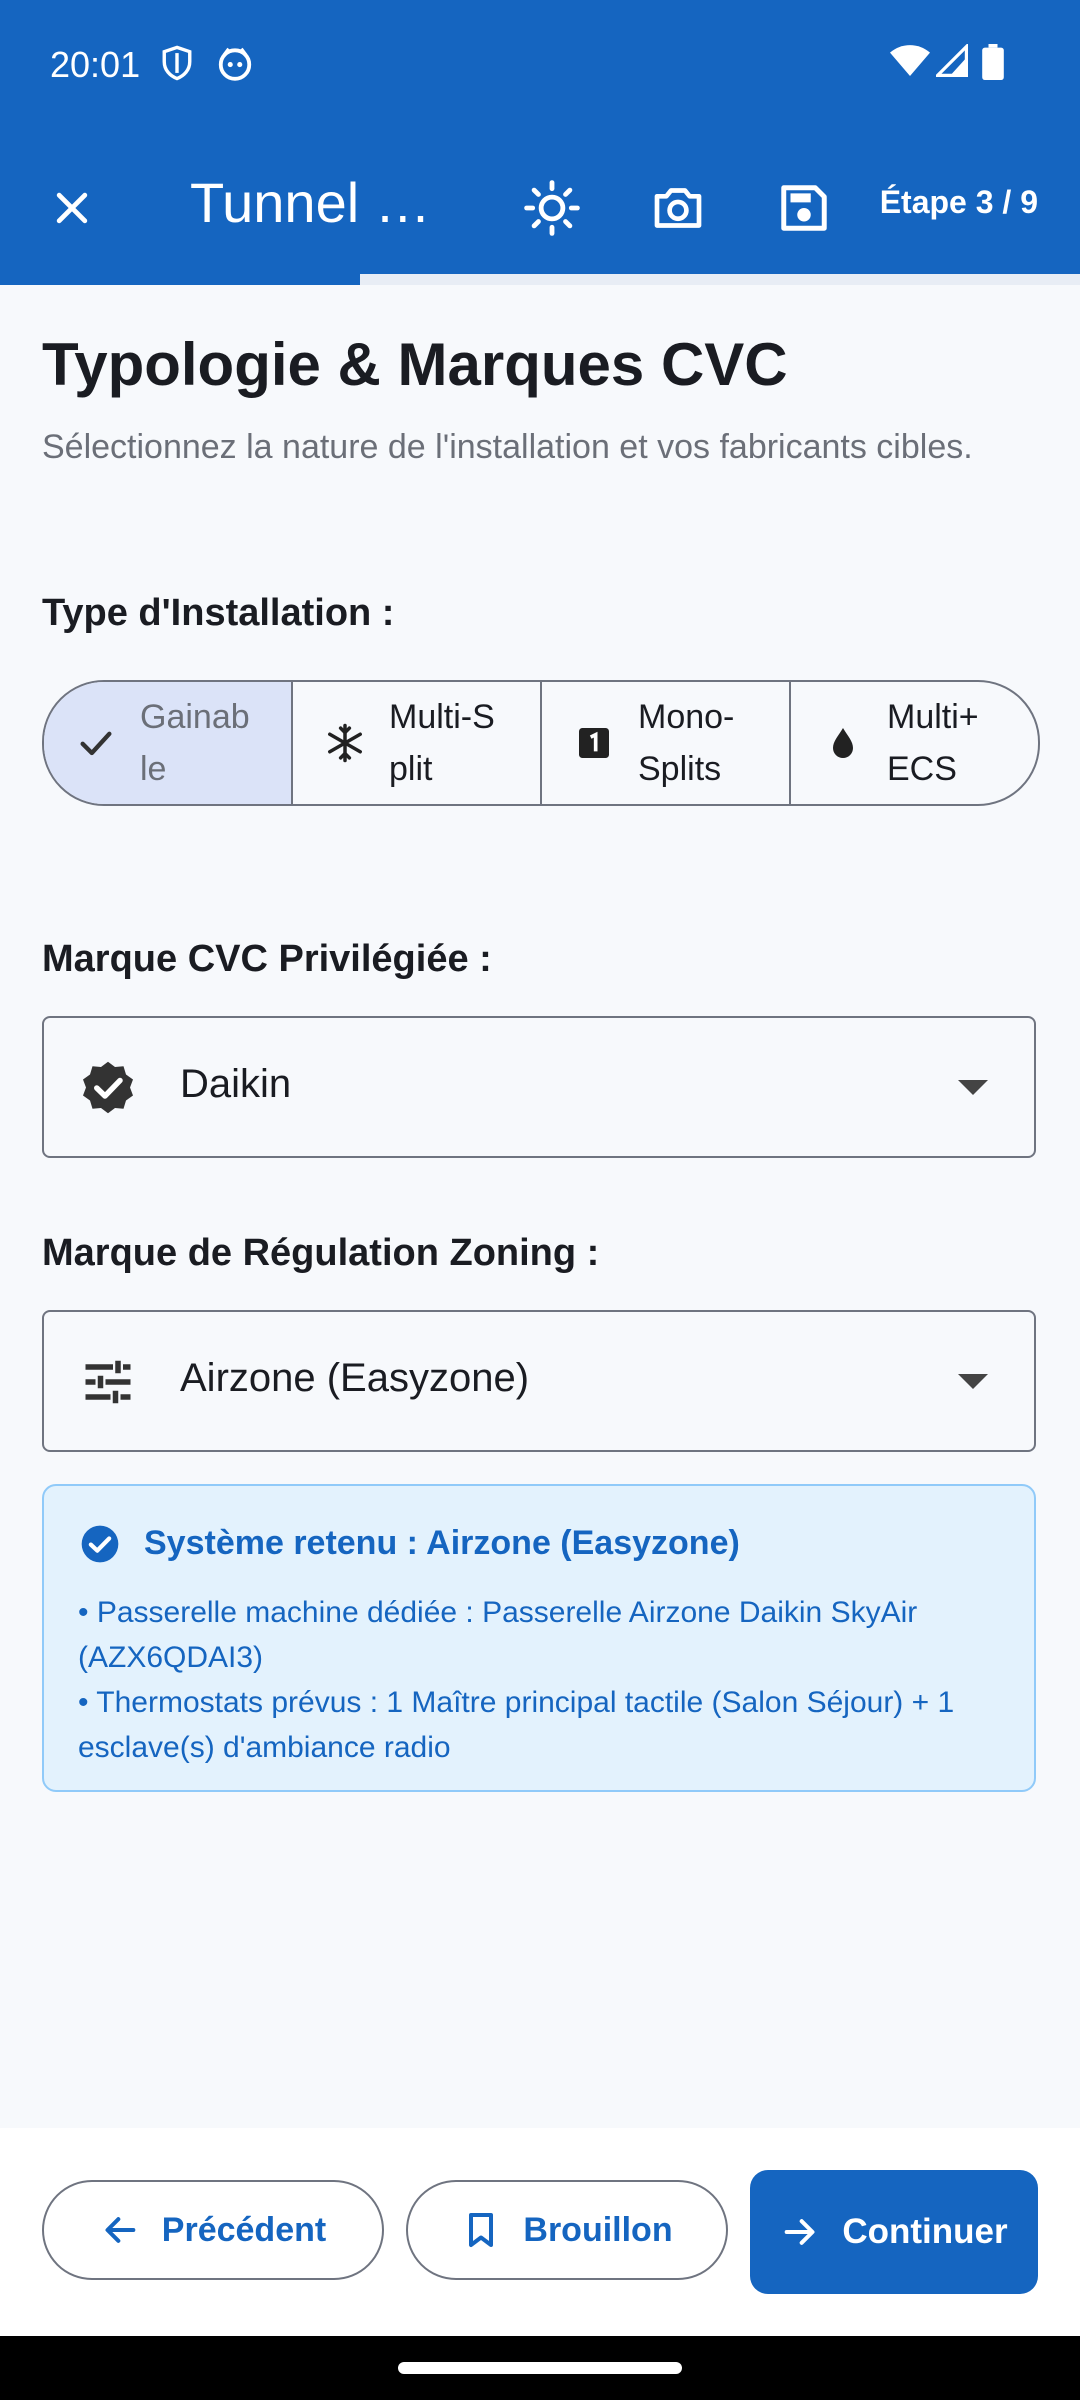  I want to click on step-indicator: Étape 3 / 9, so click(958, 202).